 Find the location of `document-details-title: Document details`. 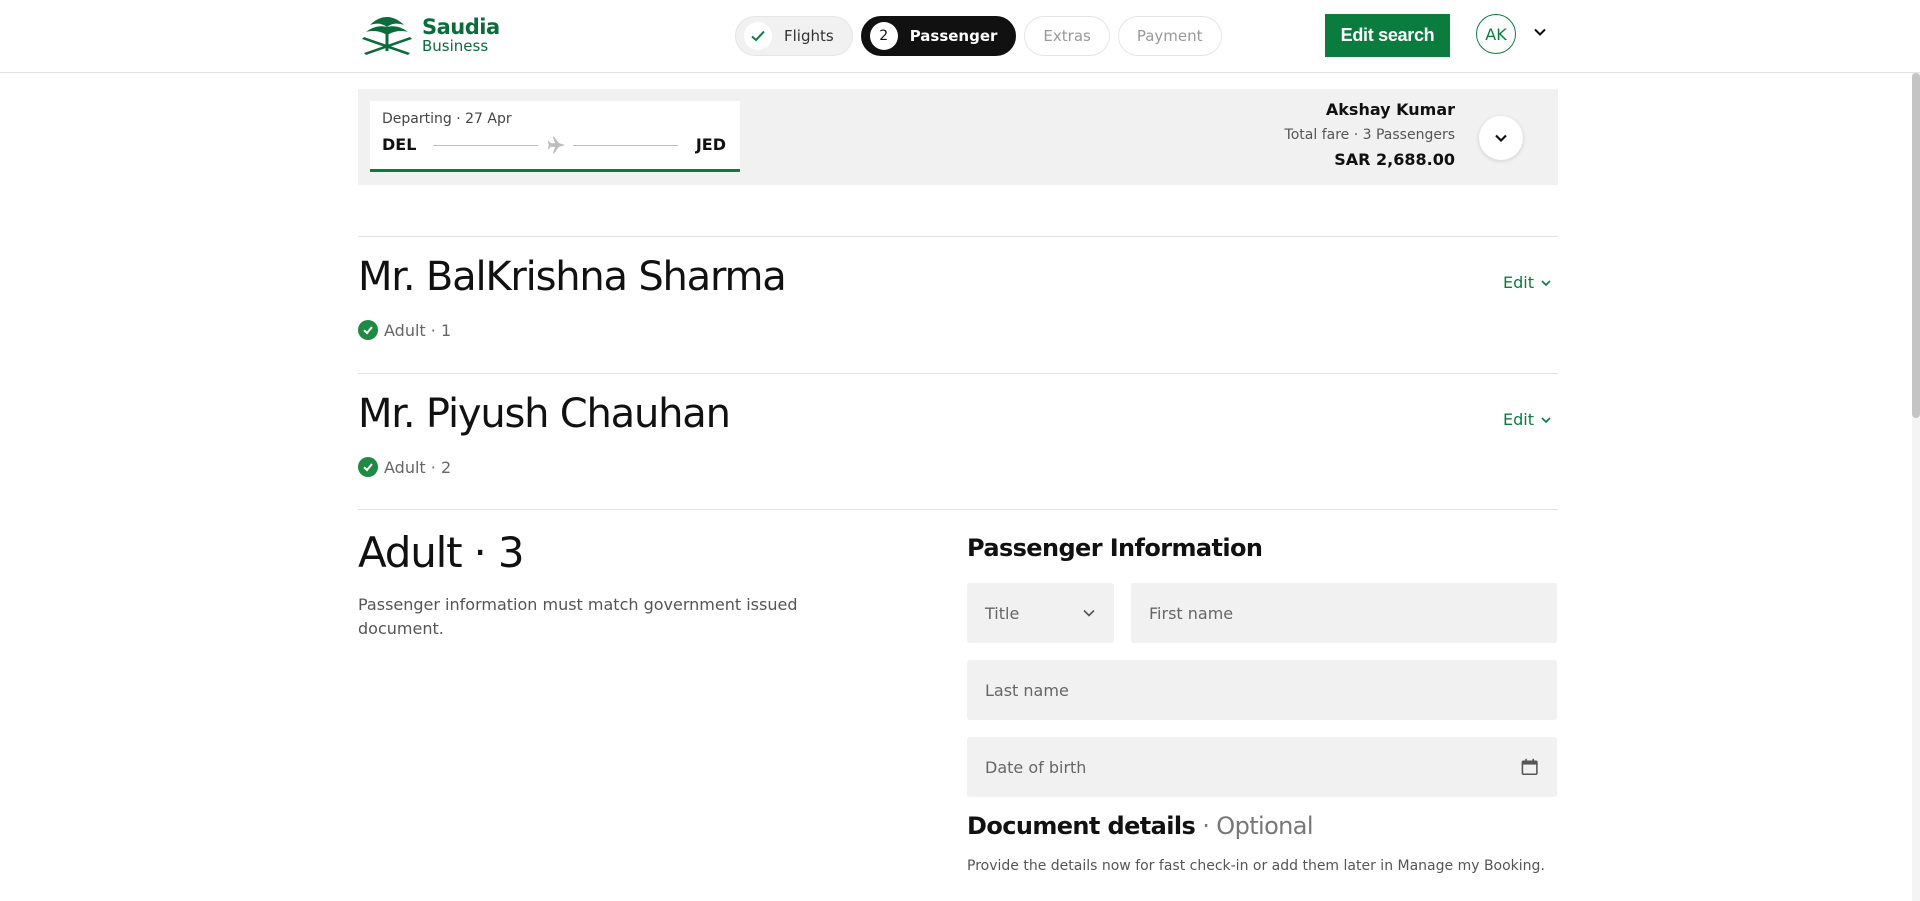

document-details-title: Document details is located at coordinates (1081, 826).